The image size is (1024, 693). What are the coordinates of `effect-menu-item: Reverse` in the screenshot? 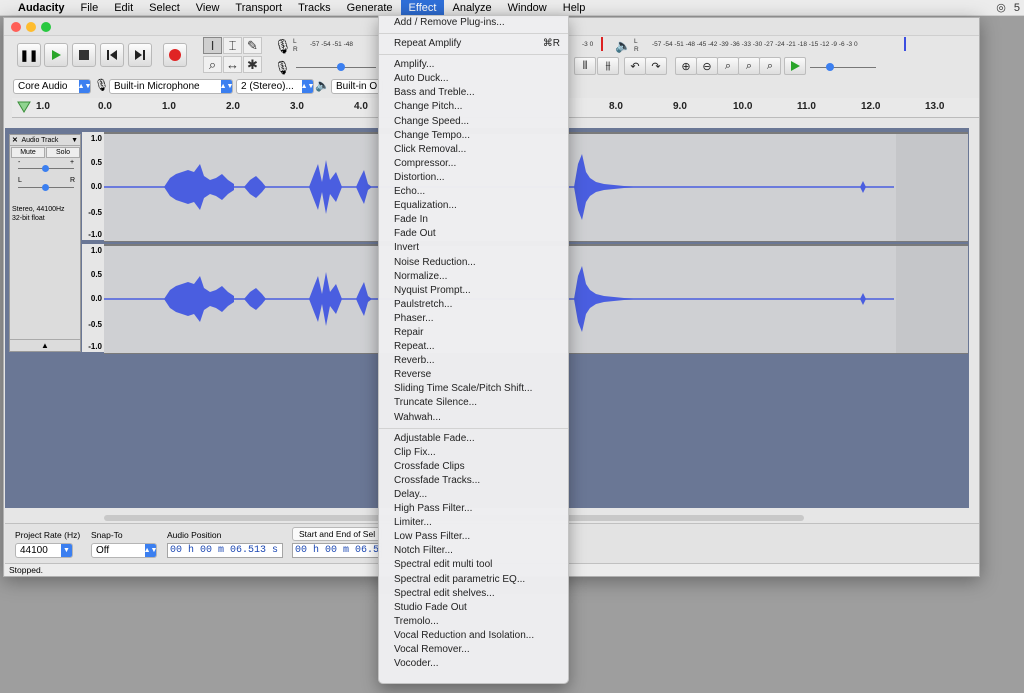 It's located at (473, 375).